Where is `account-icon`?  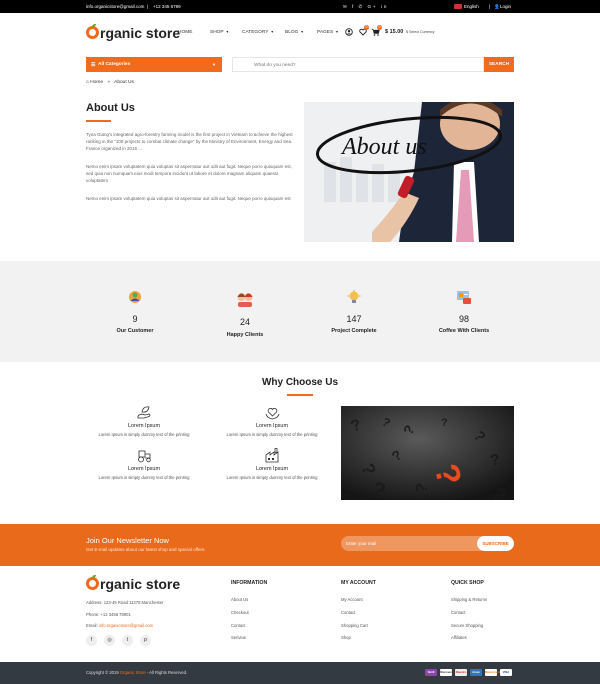 account-icon is located at coordinates (349, 32).